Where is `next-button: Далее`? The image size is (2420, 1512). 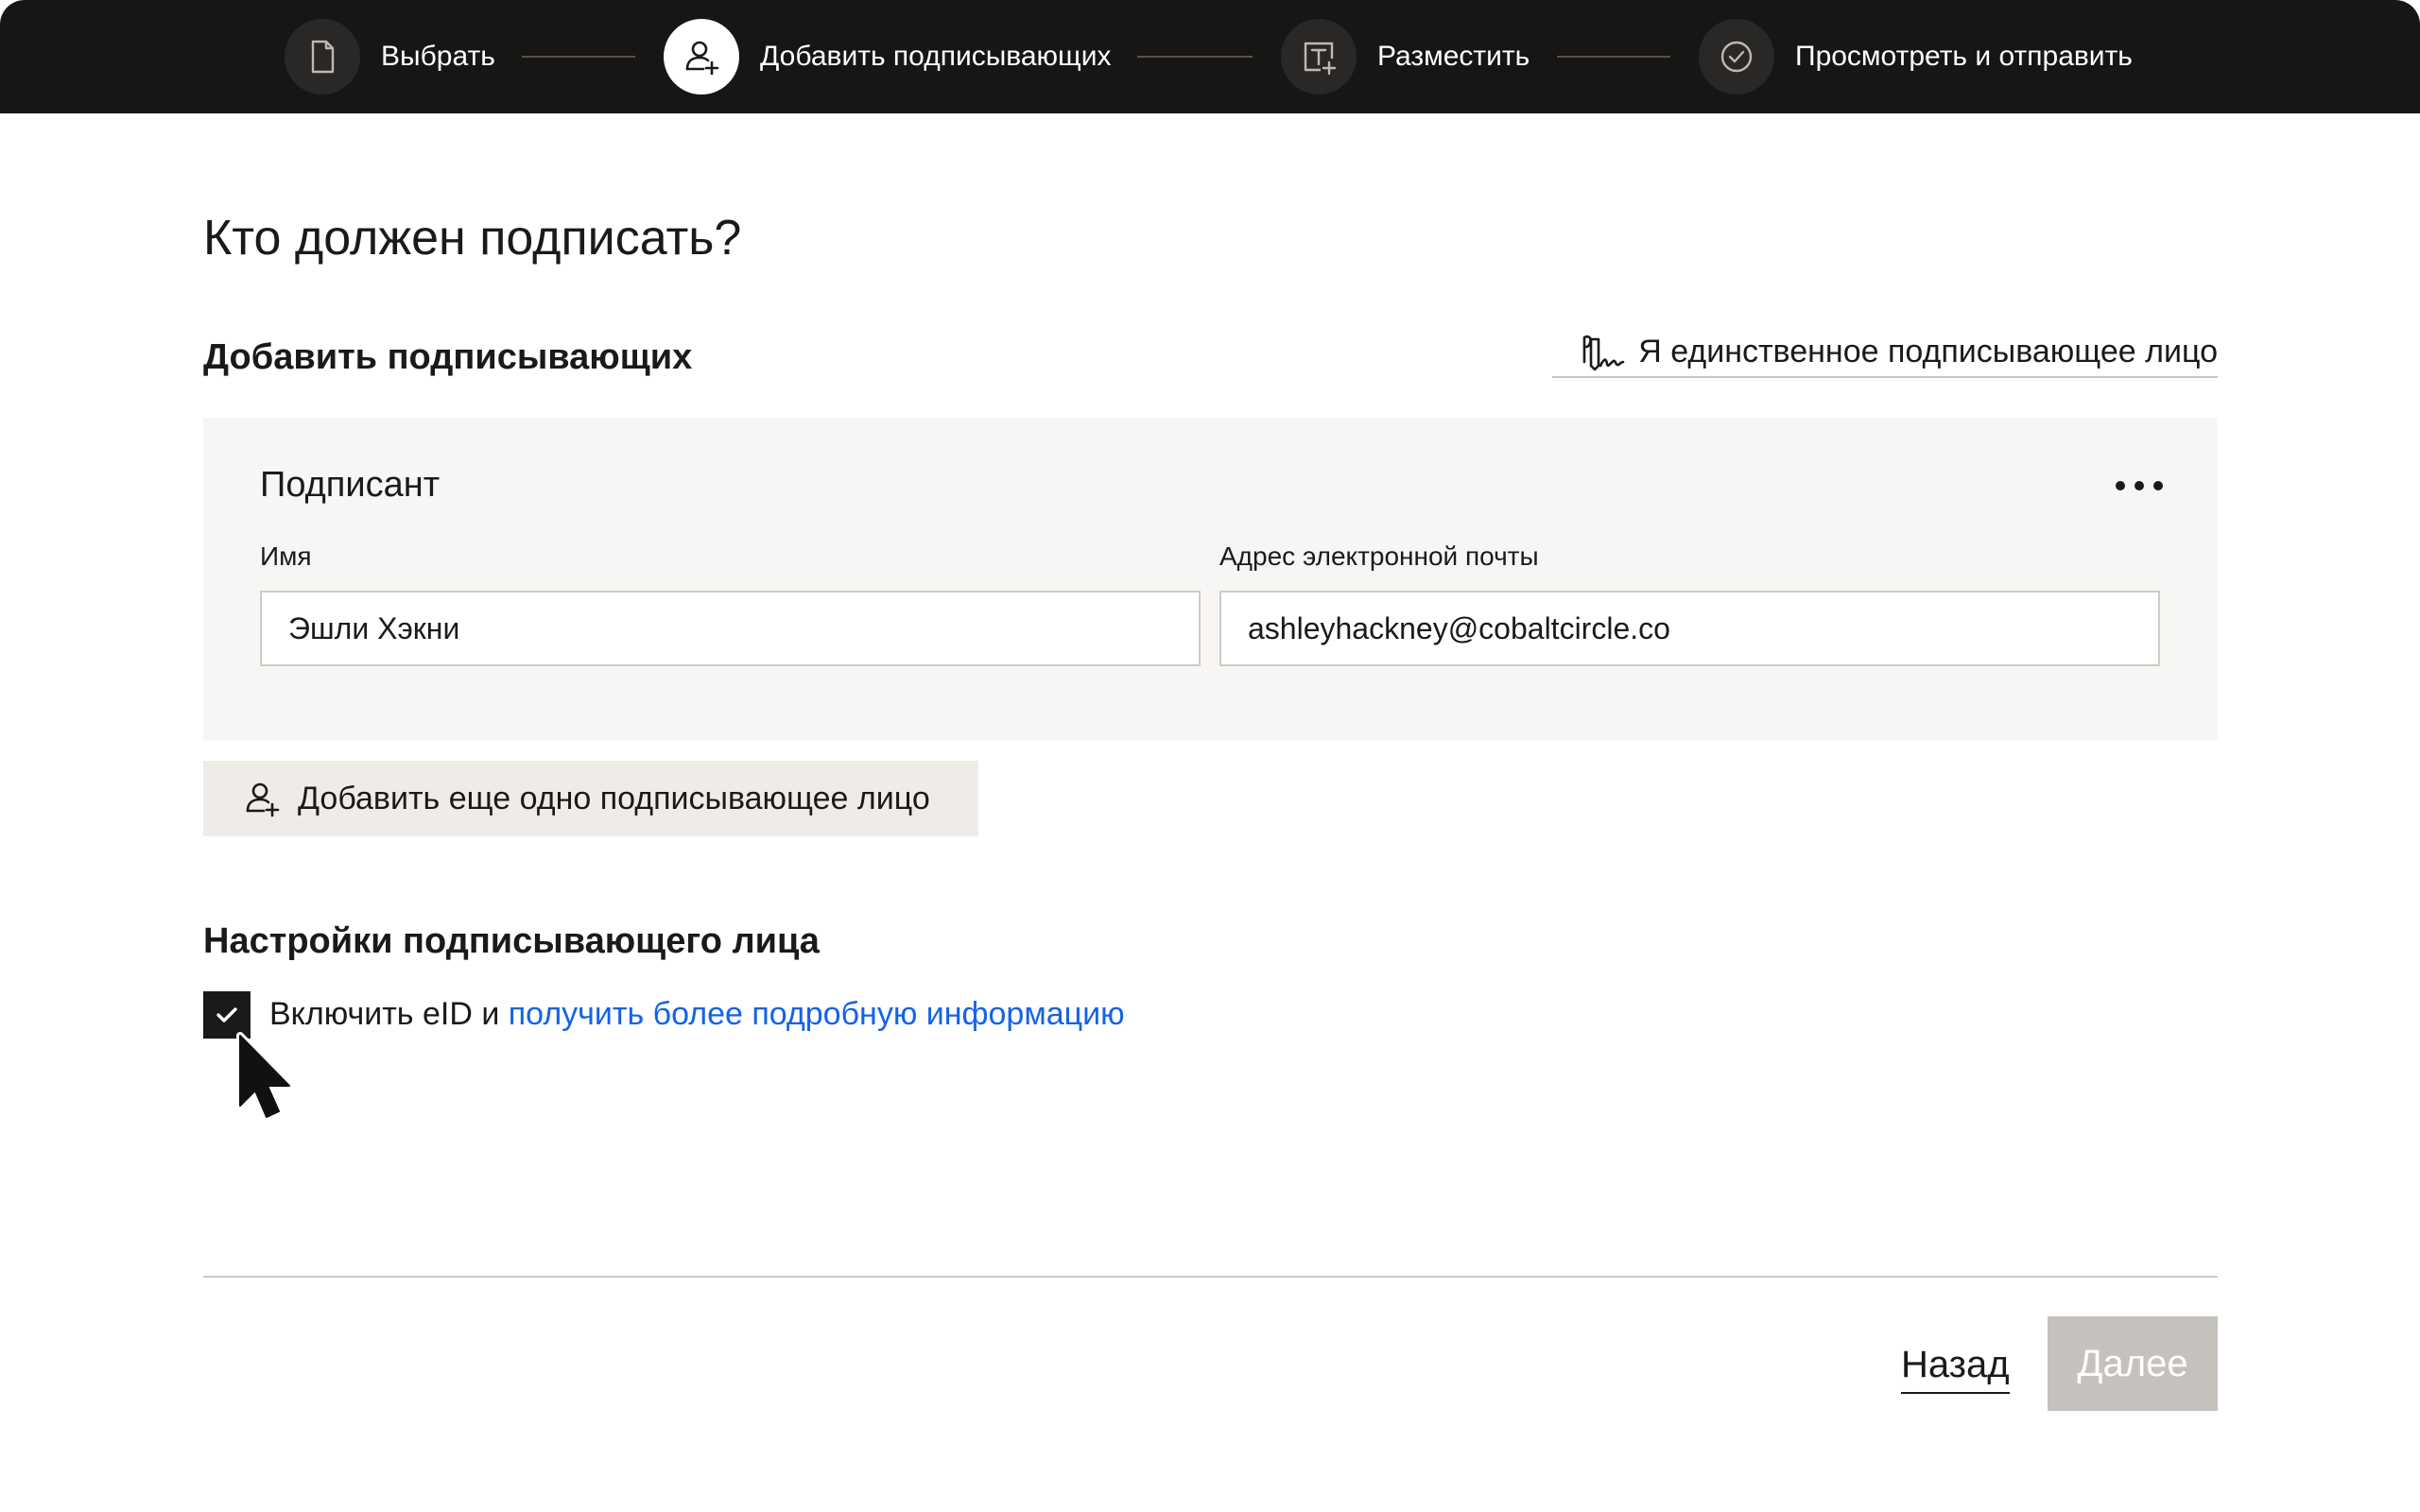
next-button: Далее is located at coordinates (2133, 1363).